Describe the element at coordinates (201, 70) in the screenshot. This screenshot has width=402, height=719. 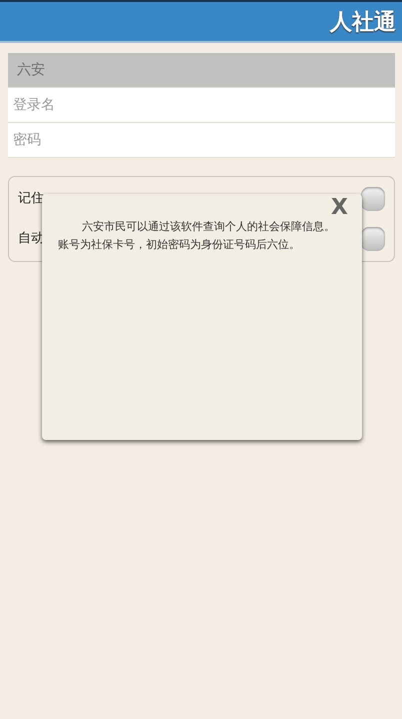
I see `city-select: 六安` at that location.